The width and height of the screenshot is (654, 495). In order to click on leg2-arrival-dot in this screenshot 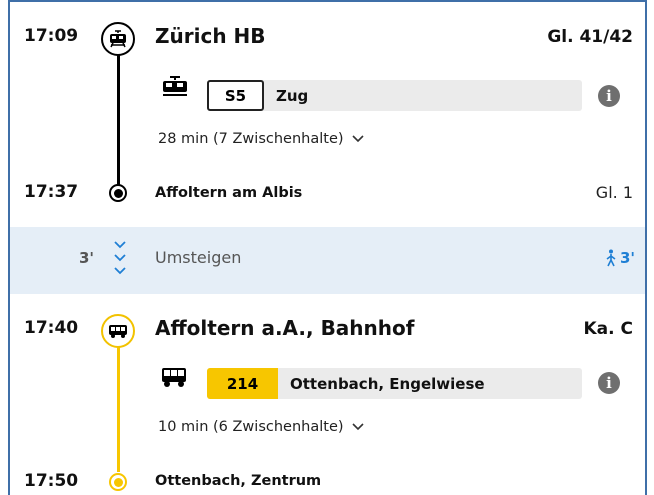, I will do `click(118, 482)`.